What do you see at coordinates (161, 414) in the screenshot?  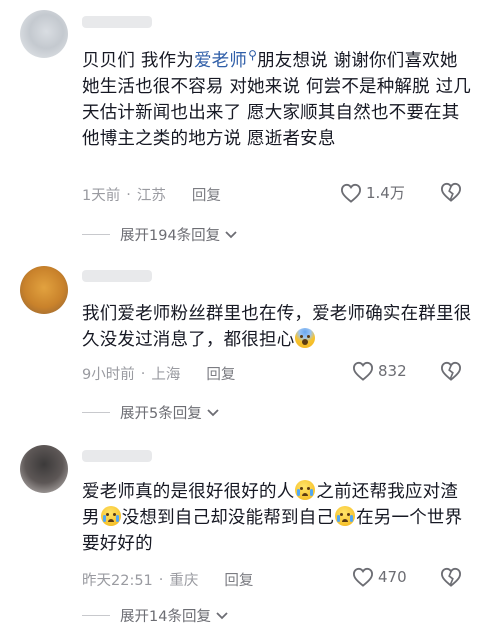 I see `expand-replies-label: 展开5条回复` at bounding box center [161, 414].